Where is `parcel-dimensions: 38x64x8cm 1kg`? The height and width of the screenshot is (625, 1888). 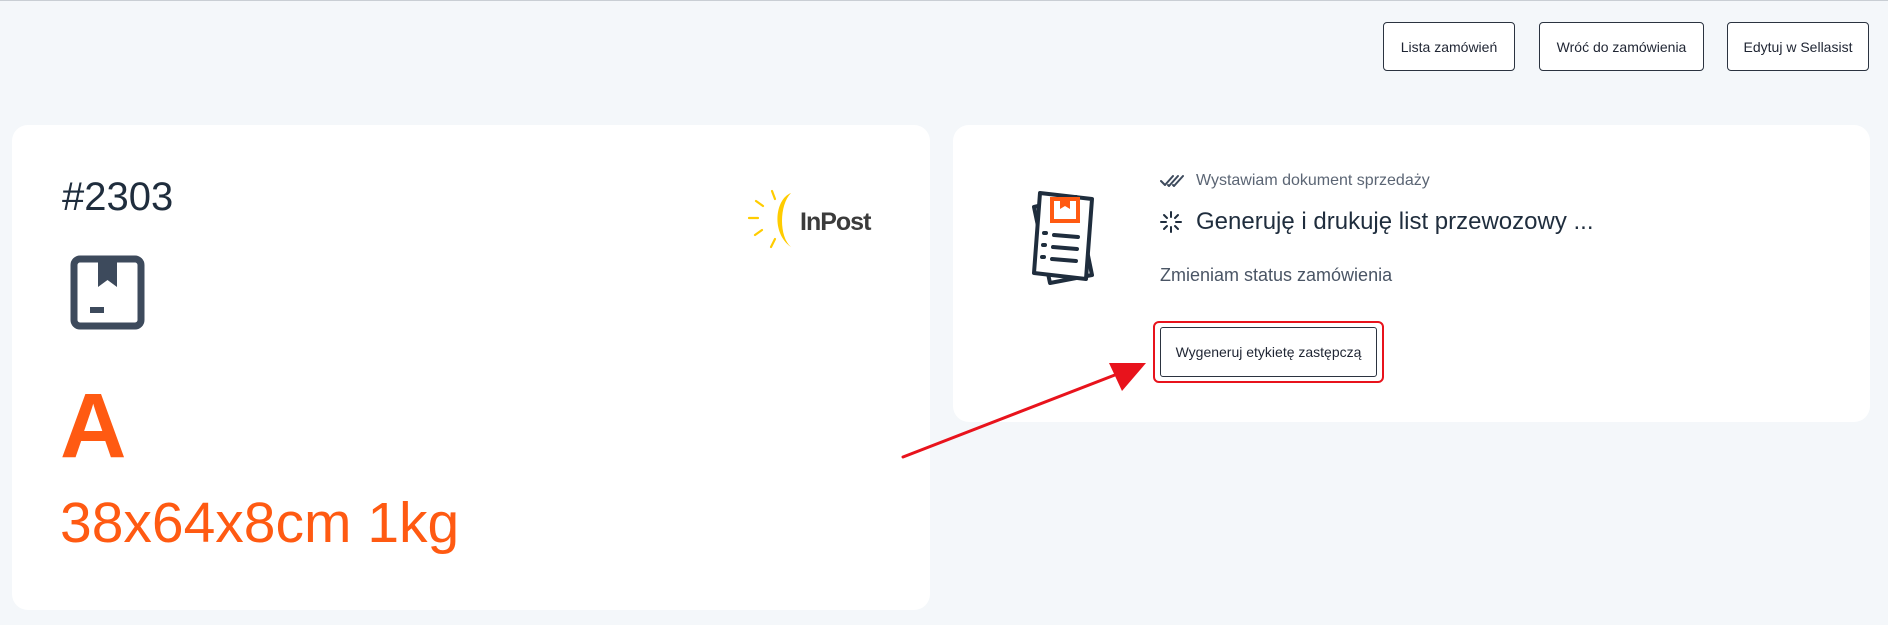 parcel-dimensions: 38x64x8cm 1kg is located at coordinates (260, 523).